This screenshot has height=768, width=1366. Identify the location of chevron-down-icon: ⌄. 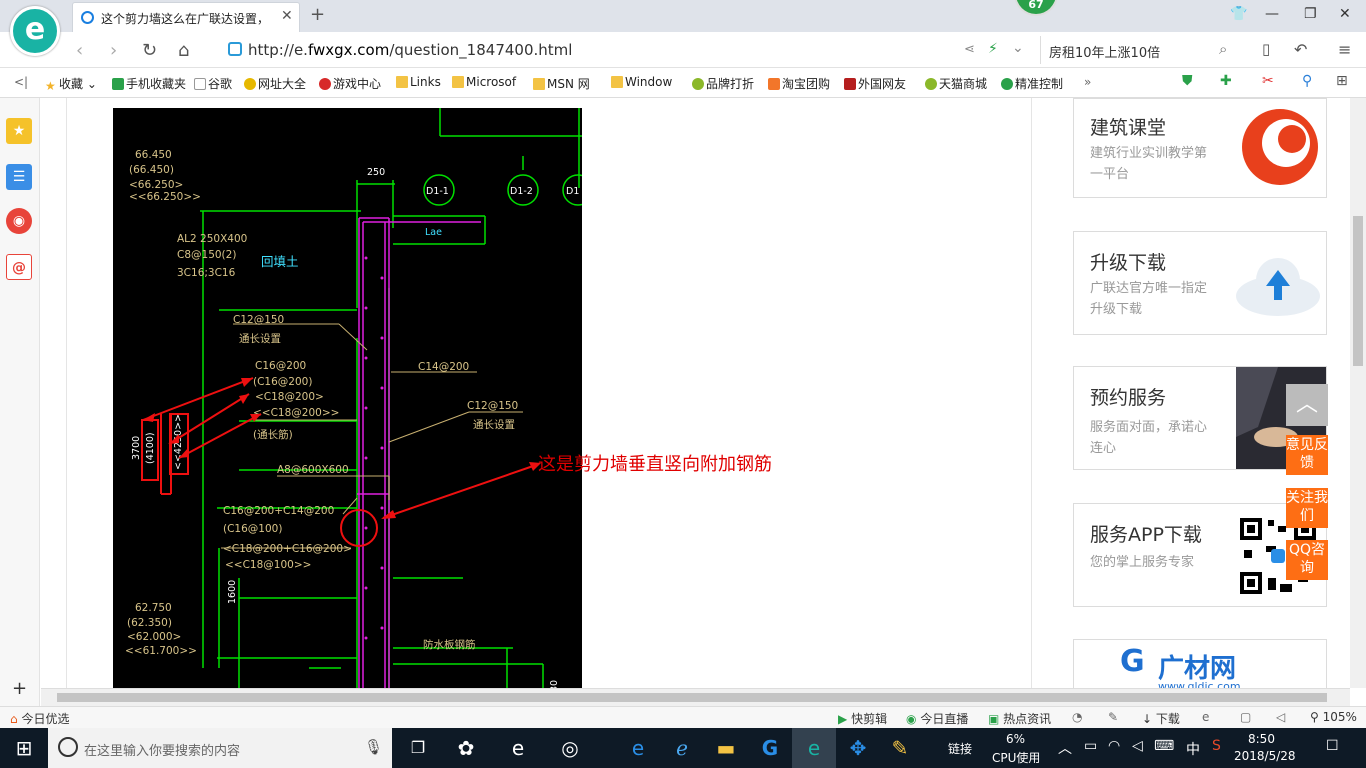
(1018, 48).